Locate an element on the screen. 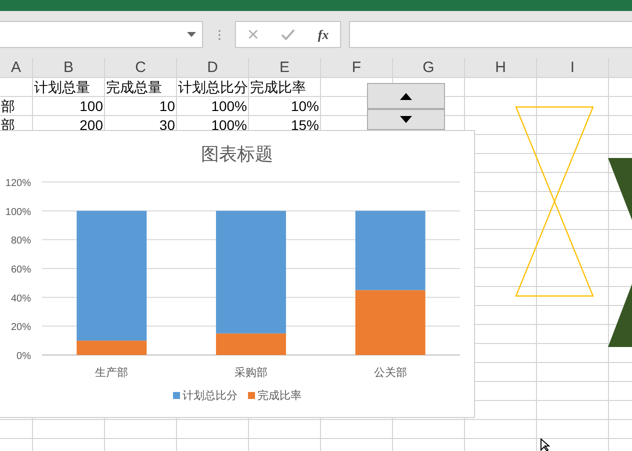 Image resolution: width=632 pixels, height=451 pixels. down-triangle-icon is located at coordinates (406, 119).